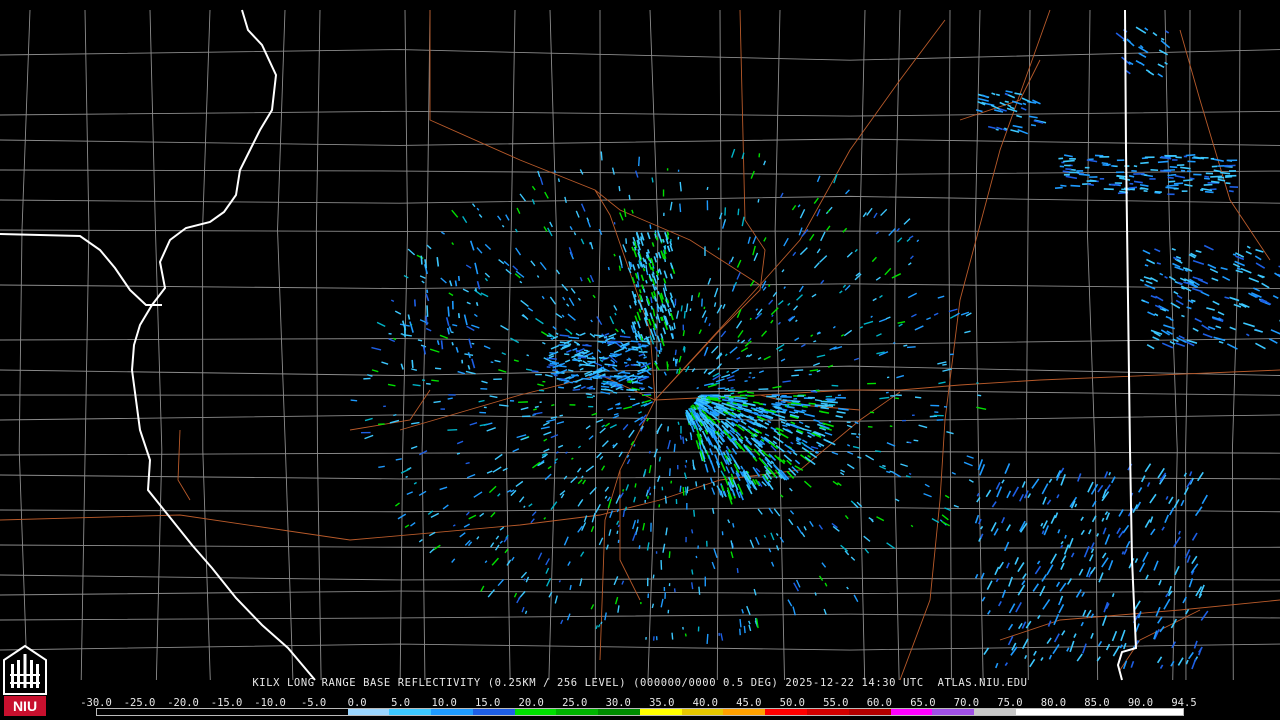  Describe the element at coordinates (25, 706) in the screenshot. I see `logo-text: NIU` at that location.